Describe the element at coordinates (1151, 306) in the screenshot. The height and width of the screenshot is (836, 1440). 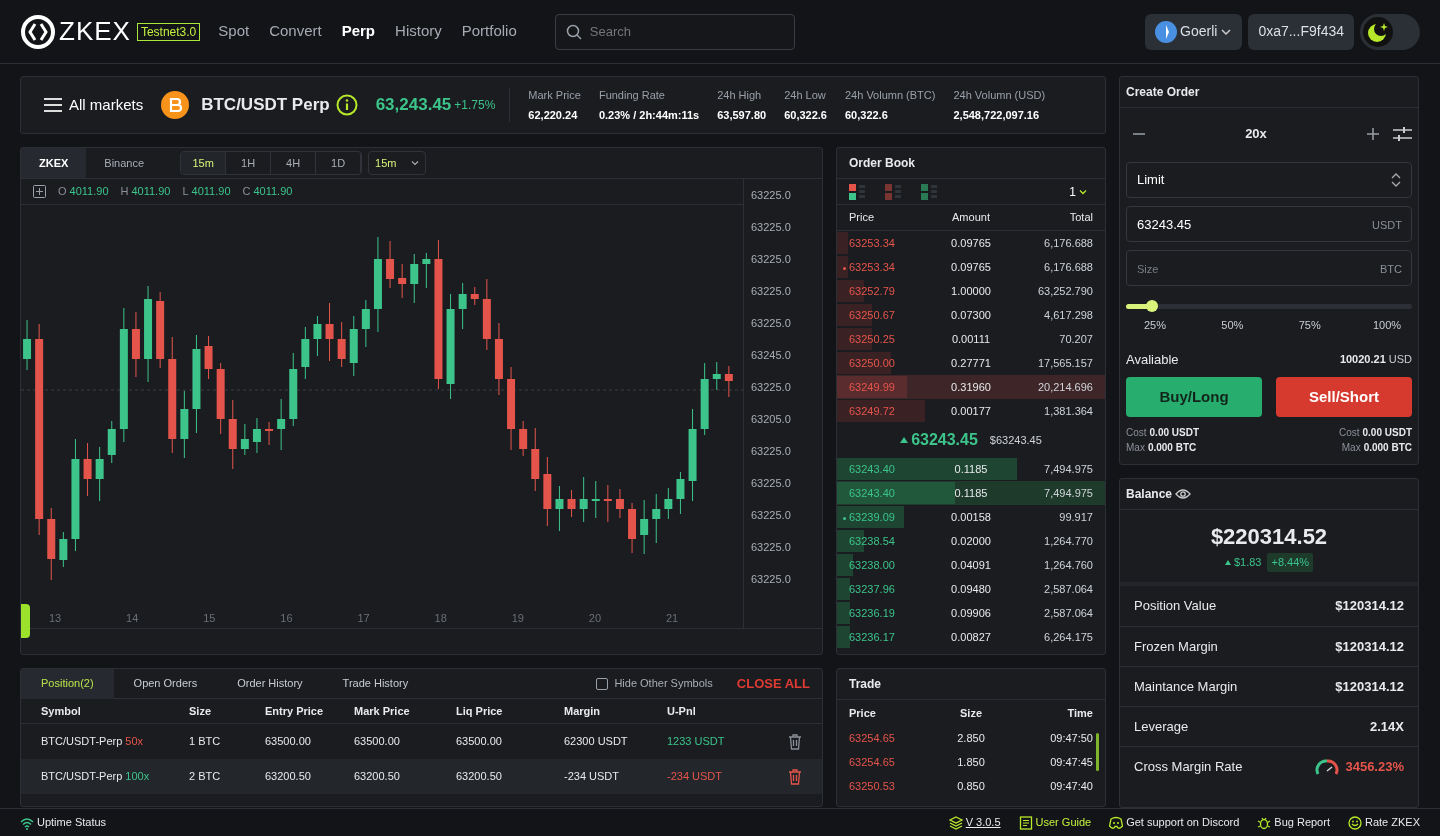
I see `slider-thumb` at that location.